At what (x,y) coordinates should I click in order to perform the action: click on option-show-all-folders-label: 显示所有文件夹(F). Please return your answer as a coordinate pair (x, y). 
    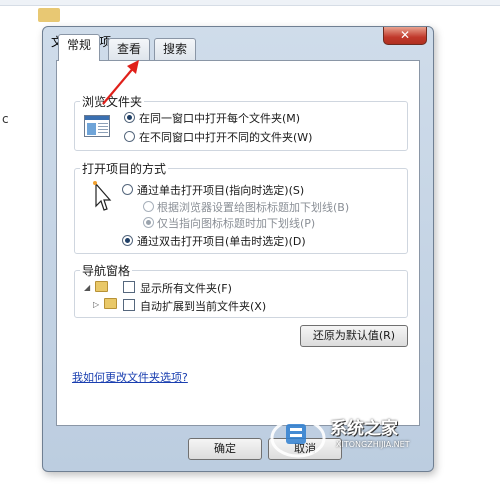
    Looking at the image, I should click on (186, 288).